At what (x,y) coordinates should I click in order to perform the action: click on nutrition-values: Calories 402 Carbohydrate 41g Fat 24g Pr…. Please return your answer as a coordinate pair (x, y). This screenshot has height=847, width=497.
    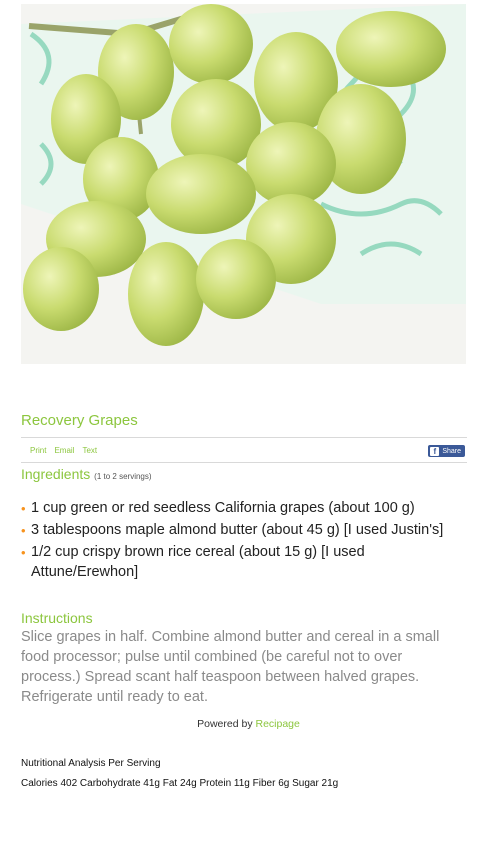
    Looking at the image, I should click on (180, 783).